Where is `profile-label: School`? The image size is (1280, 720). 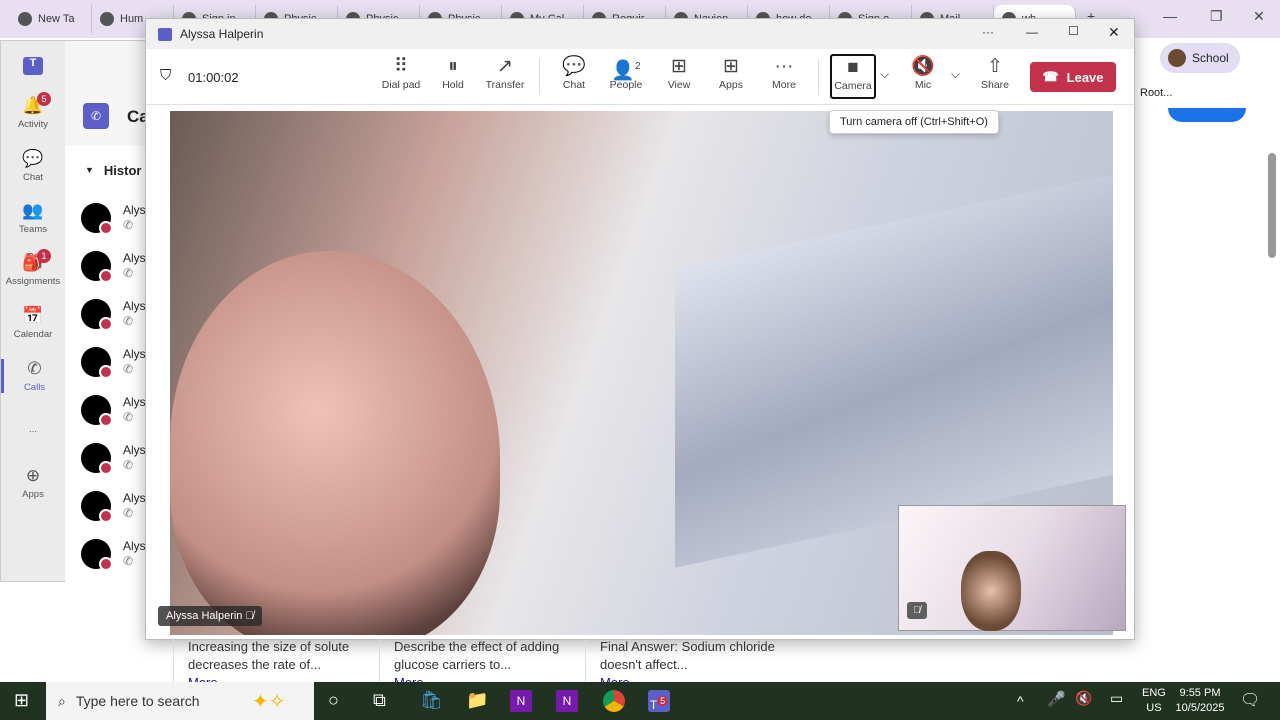 profile-label: School is located at coordinates (1210, 58).